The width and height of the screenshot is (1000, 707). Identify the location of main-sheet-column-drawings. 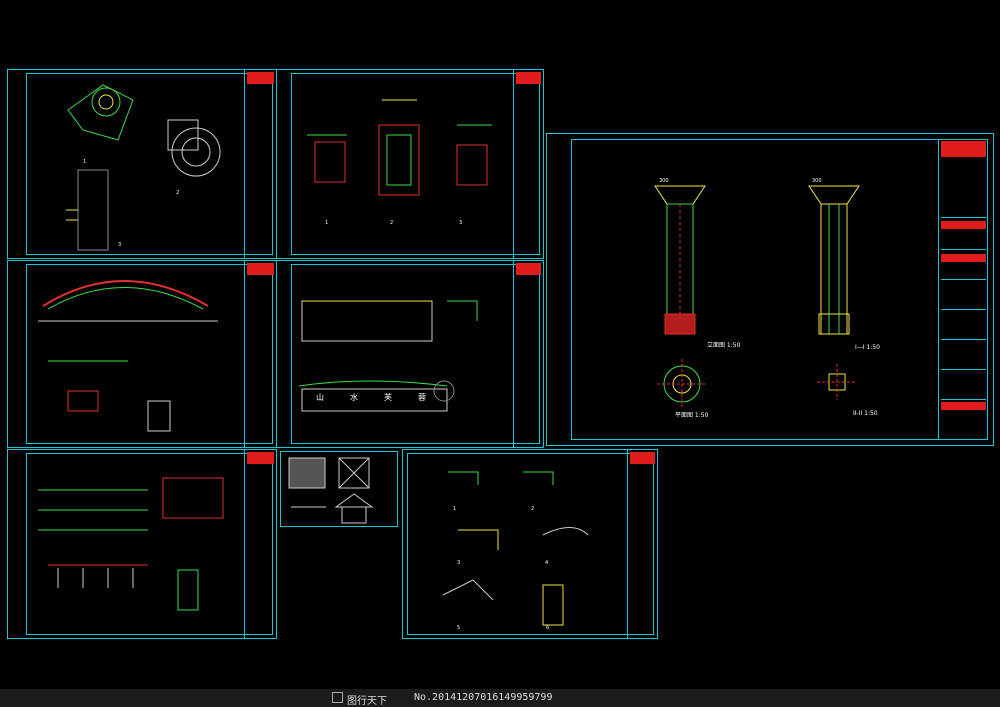
(757, 297).